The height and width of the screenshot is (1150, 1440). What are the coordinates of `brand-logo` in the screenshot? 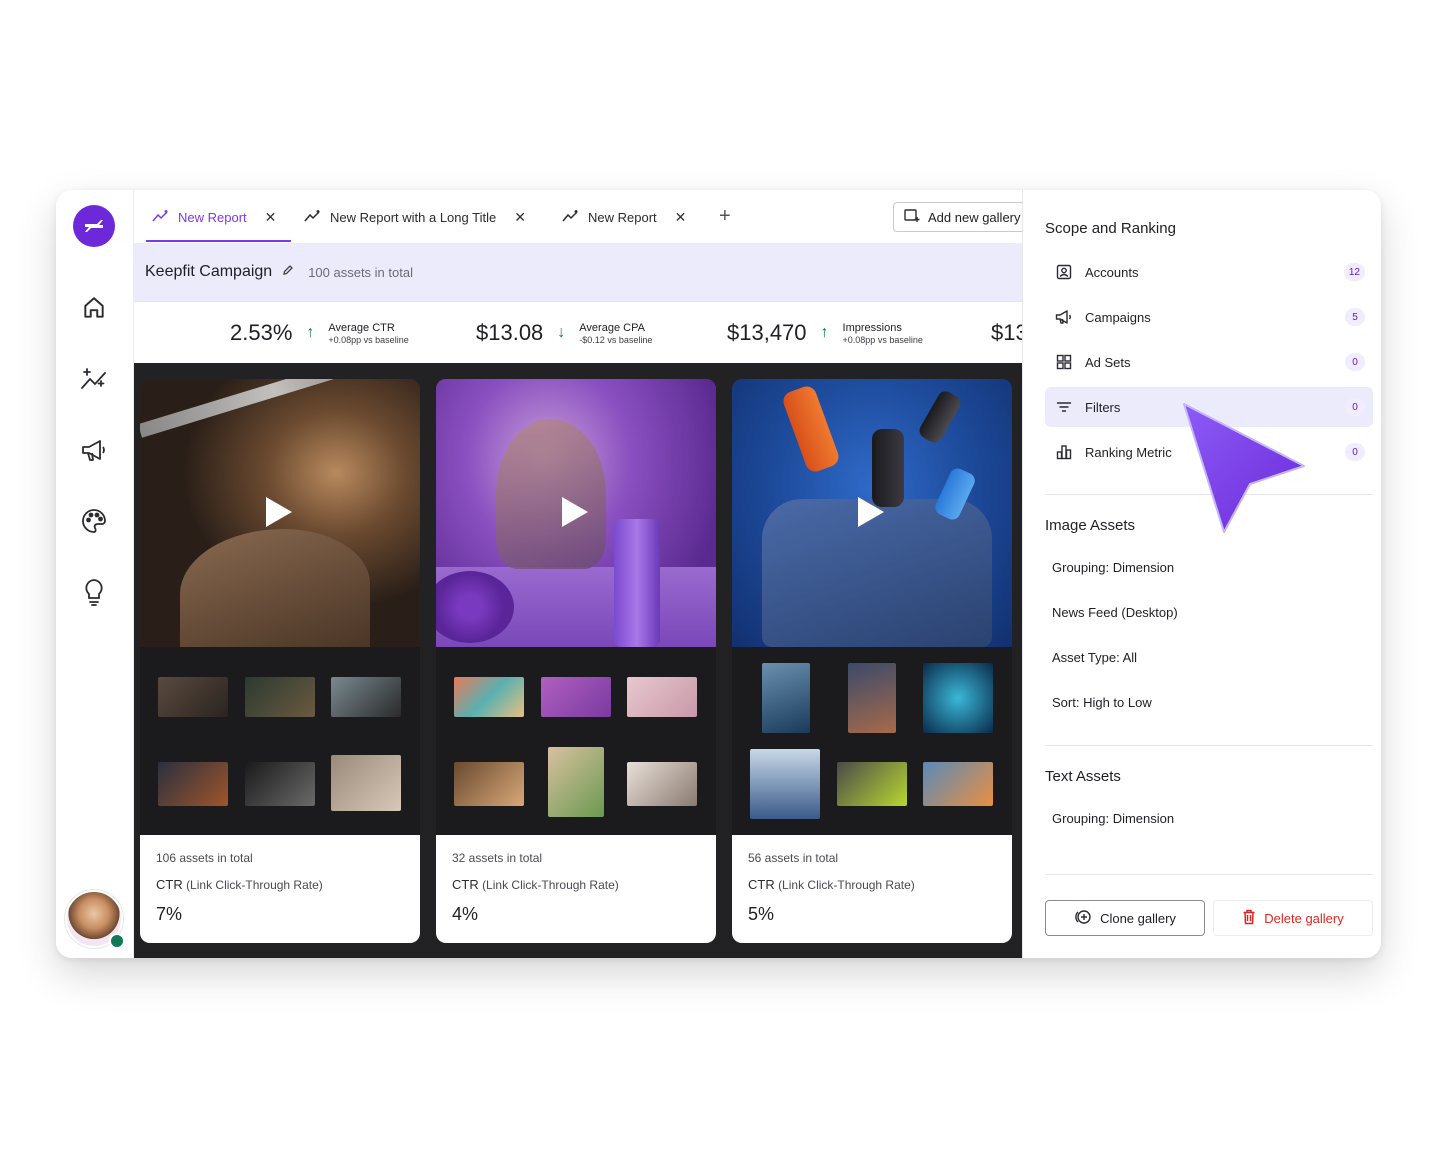 It's located at (94, 226).